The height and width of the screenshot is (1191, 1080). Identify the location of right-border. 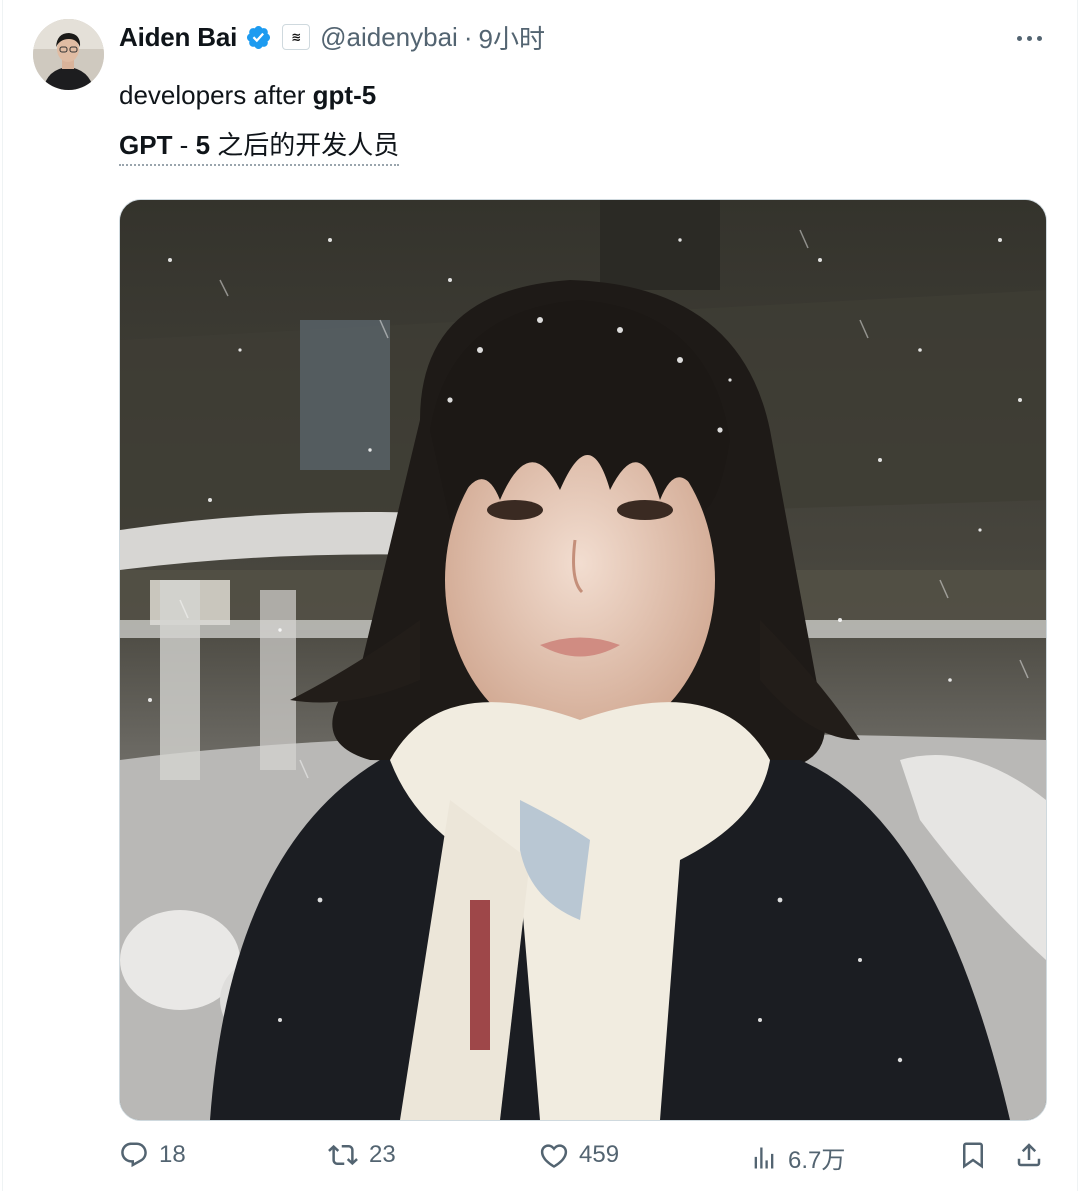
(1077, 595).